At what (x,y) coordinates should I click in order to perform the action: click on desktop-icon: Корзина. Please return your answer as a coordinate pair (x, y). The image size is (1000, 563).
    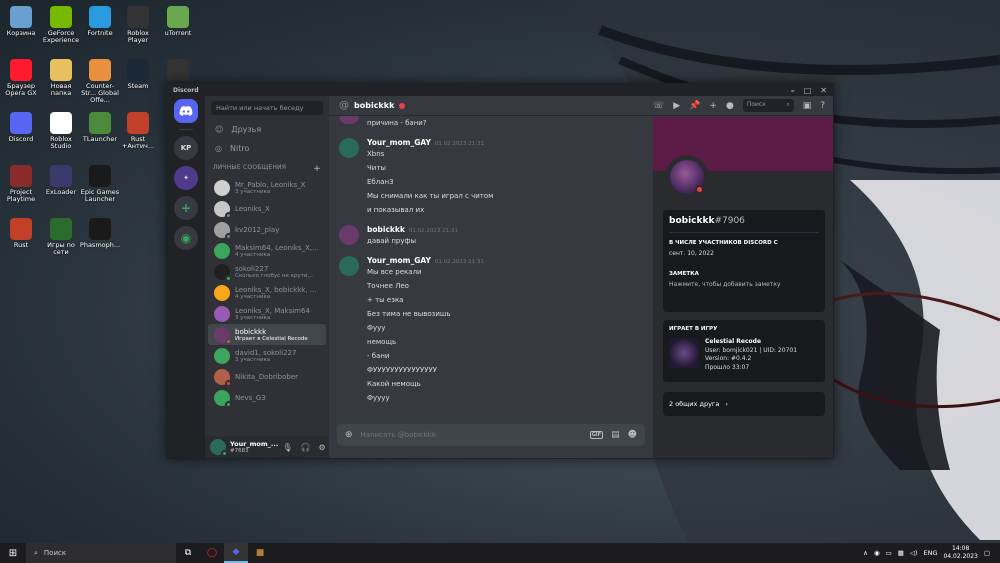
    Looking at the image, I should click on (21, 21).